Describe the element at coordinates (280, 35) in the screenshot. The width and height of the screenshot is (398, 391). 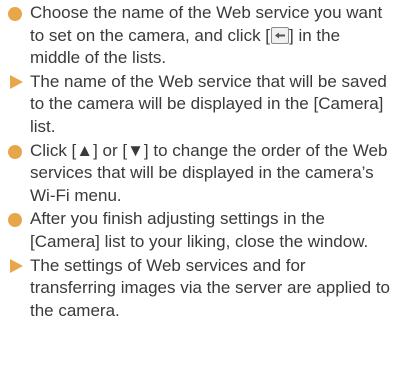
I see `left-arrow-icon` at that location.